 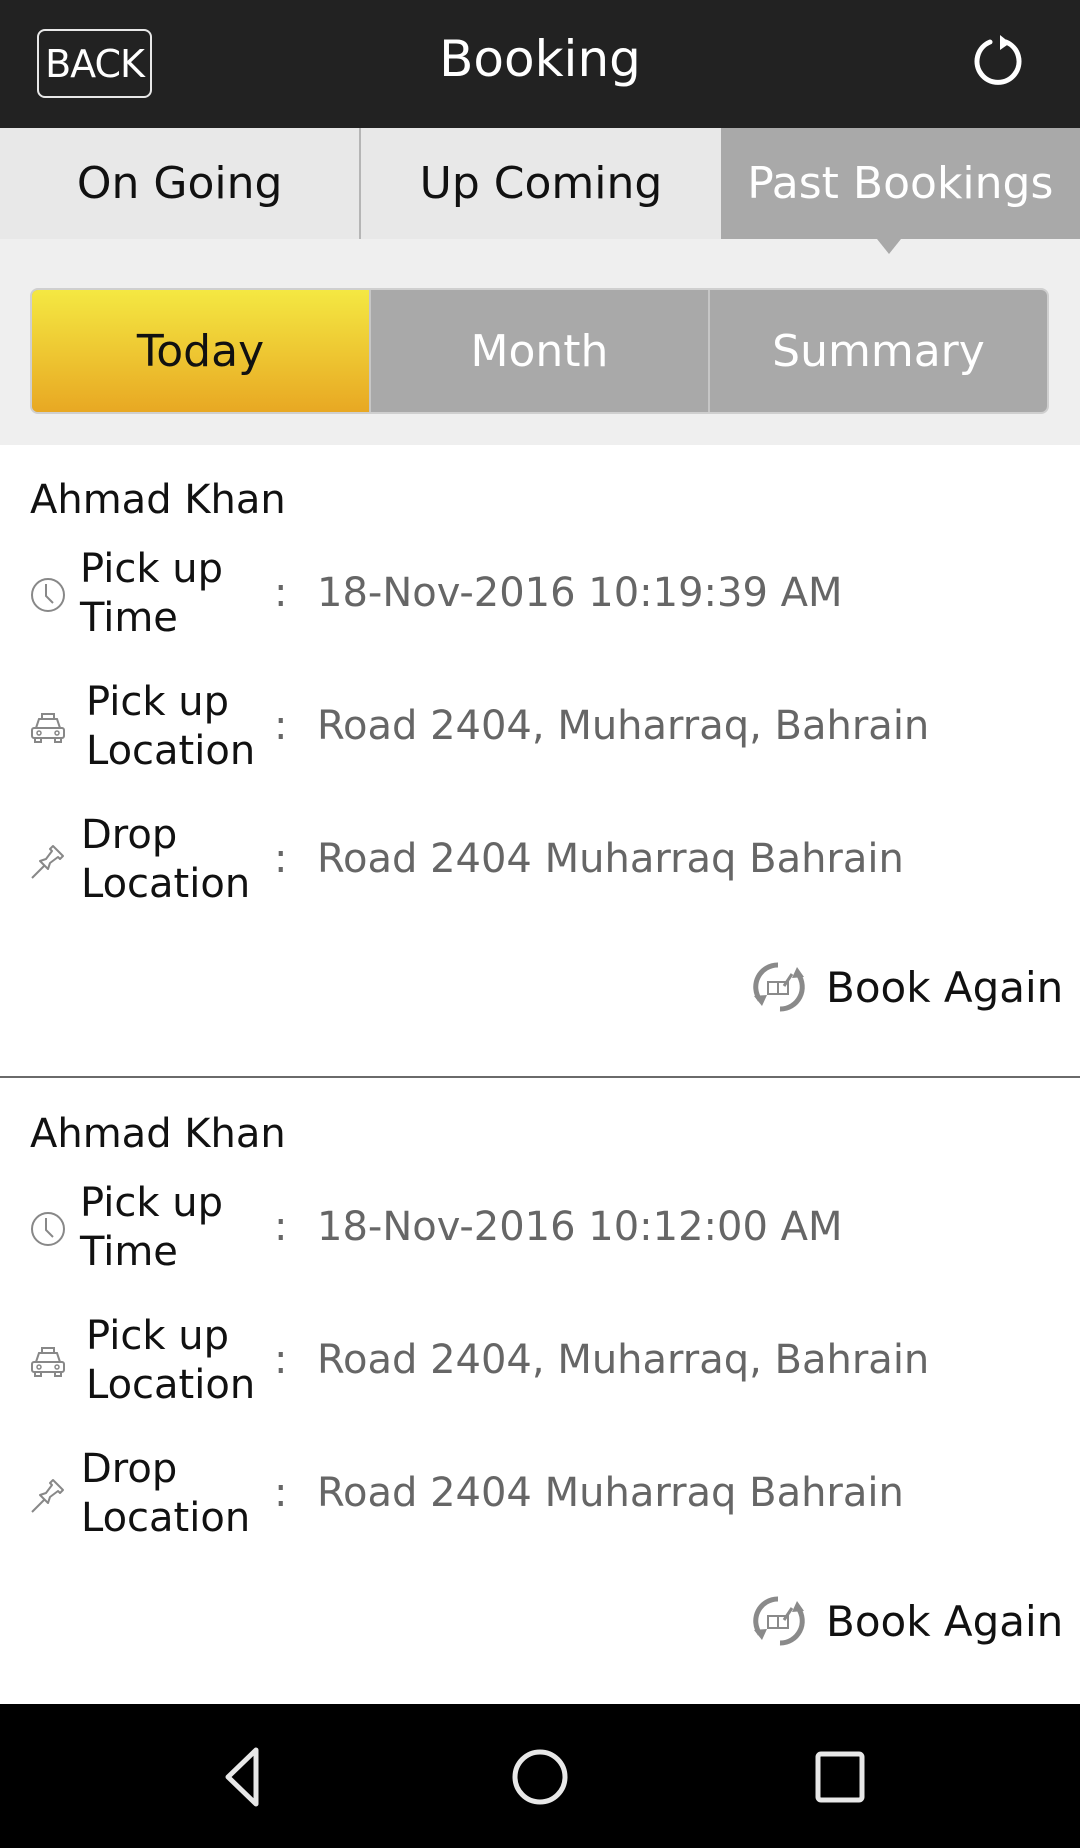 I want to click on pickup-time-row: Pick up Time : 18-Nov-2016 10:19:39 AM, so click(x=540, y=595).